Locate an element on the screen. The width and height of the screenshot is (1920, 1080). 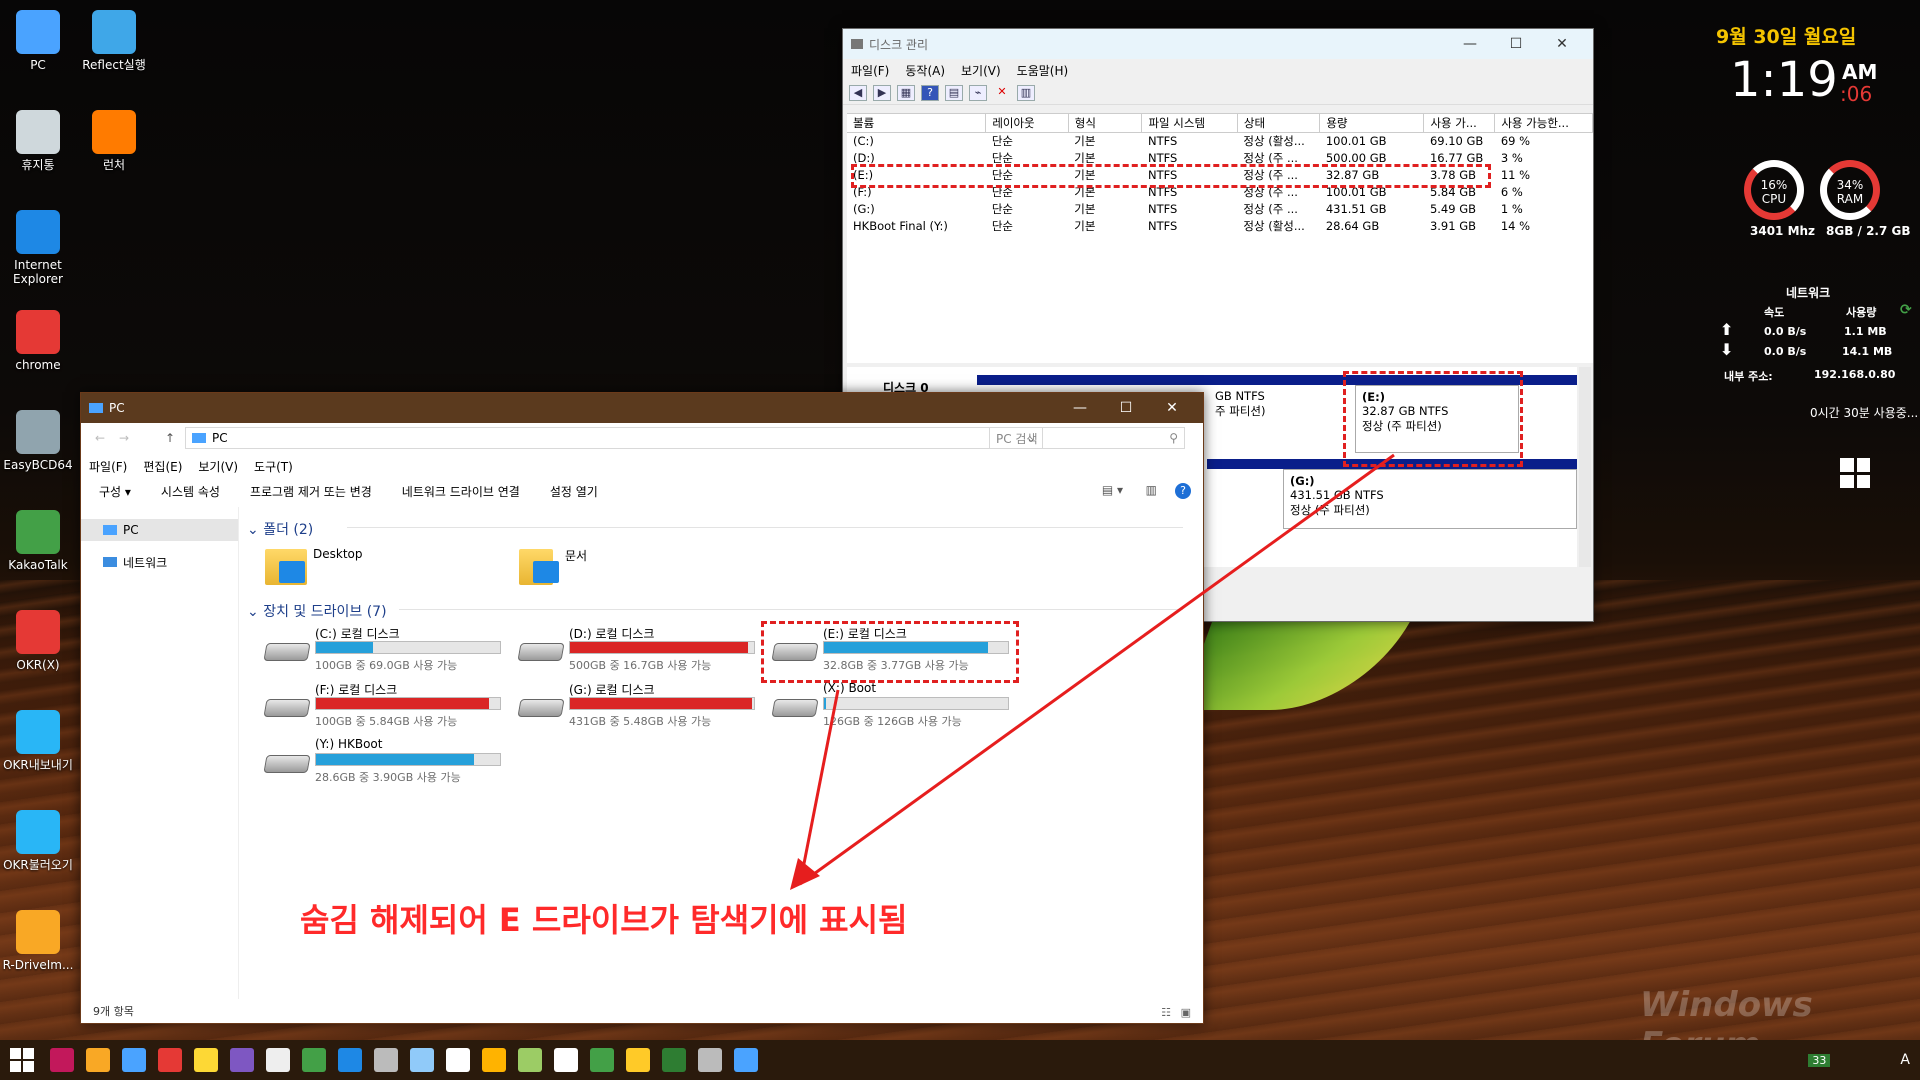
menu-item: 설정 열기 is located at coordinates (574, 491).